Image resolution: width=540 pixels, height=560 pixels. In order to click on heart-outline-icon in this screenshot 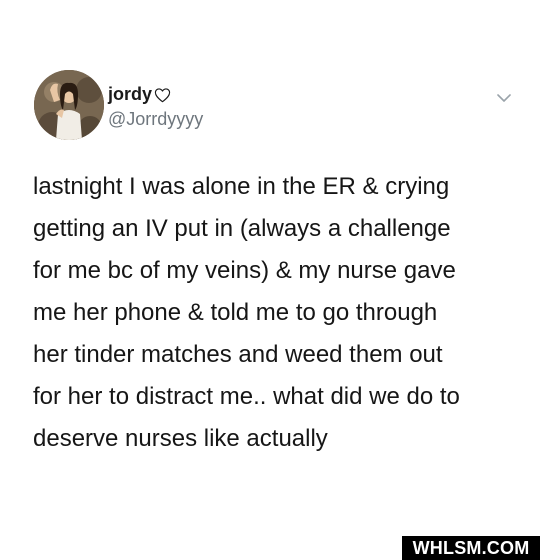, I will do `click(162, 94)`.